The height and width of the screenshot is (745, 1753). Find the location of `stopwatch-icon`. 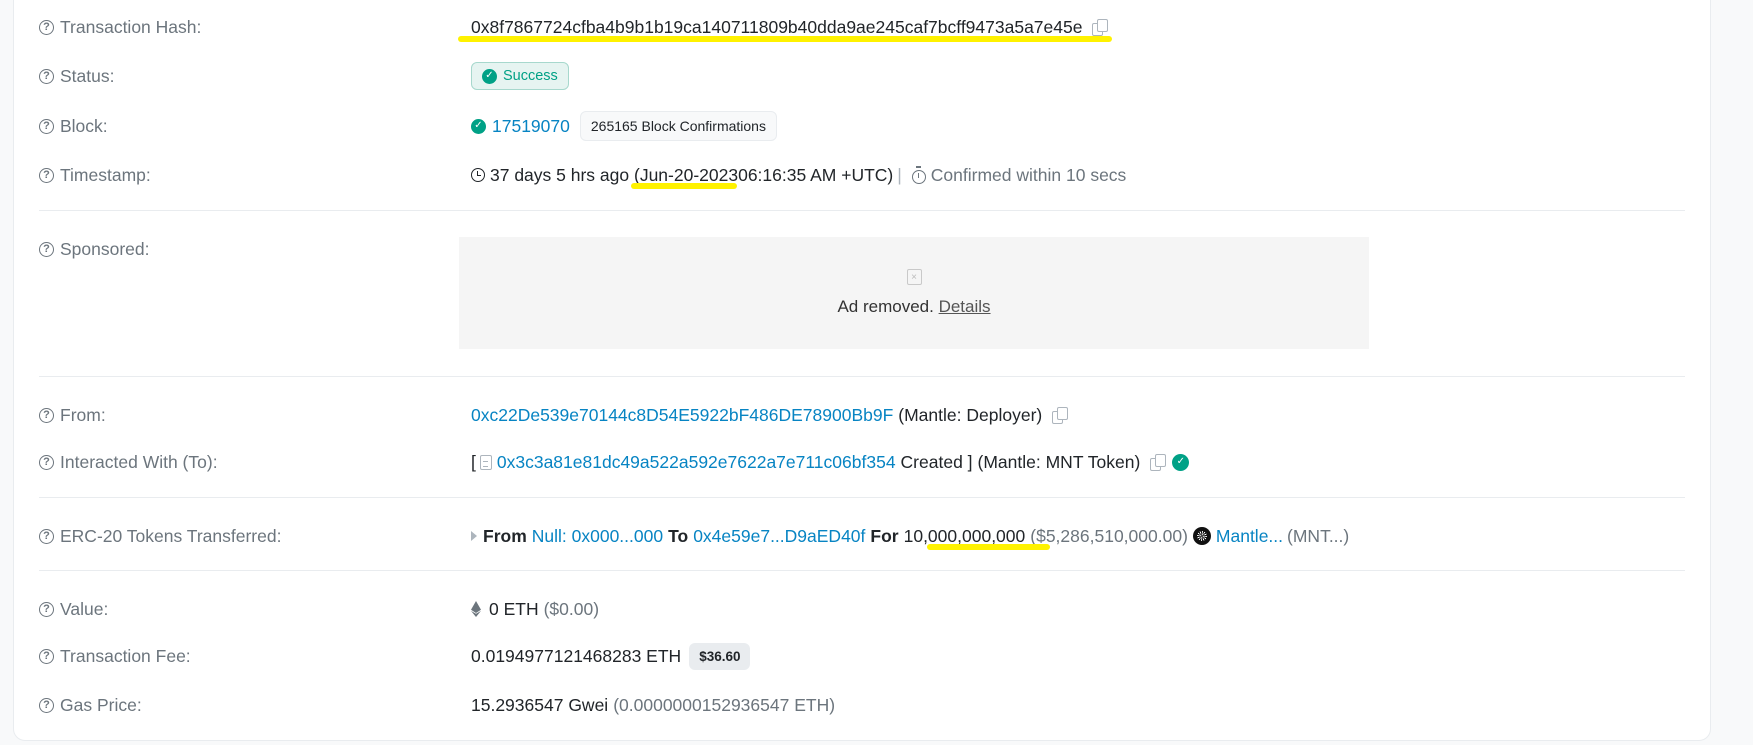

stopwatch-icon is located at coordinates (918, 175).